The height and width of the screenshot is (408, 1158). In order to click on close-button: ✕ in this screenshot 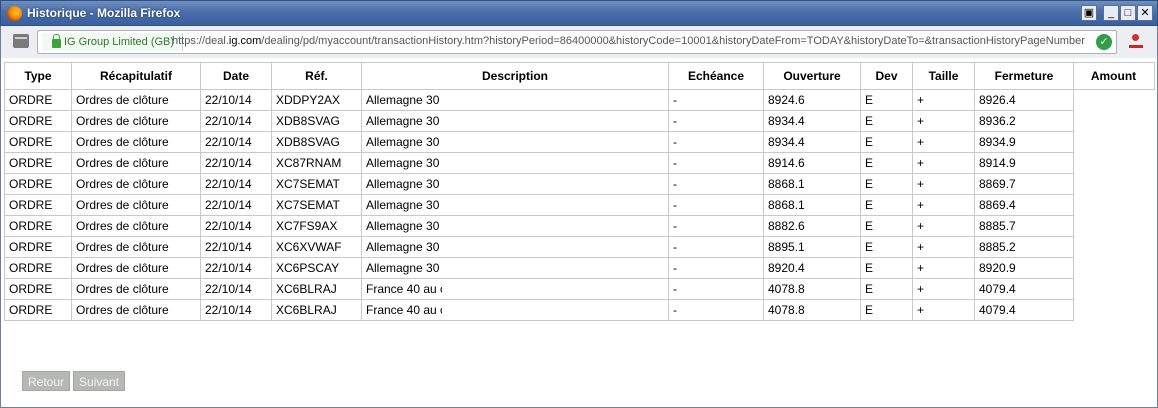, I will do `click(1145, 13)`.